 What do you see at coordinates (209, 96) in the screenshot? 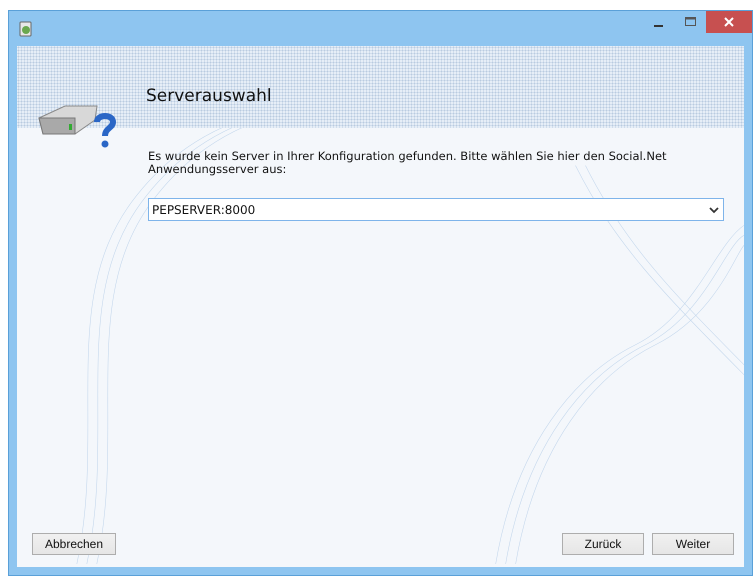
I see `page-title: Serverauswahl` at bounding box center [209, 96].